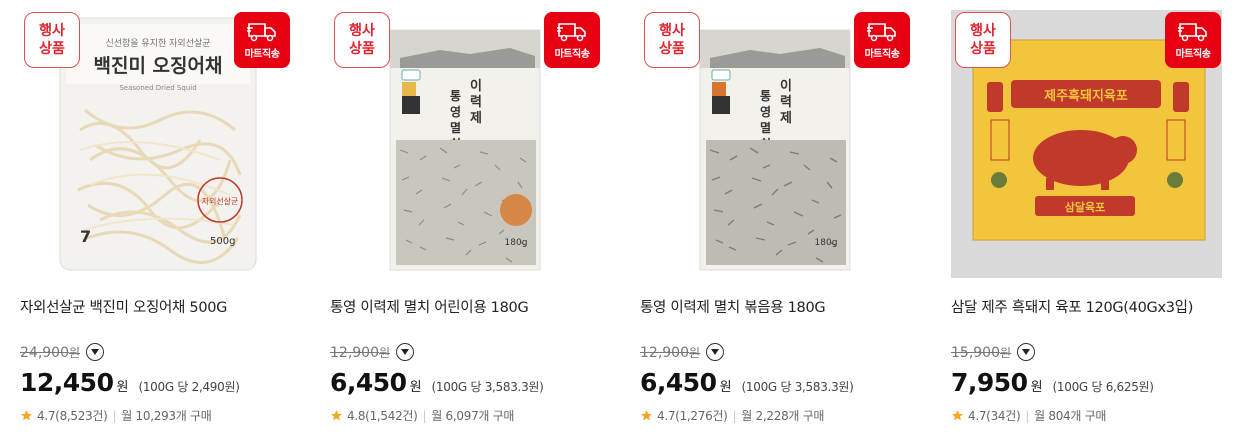 This screenshot has height=447, width=1234. I want to click on review-row: 4.7(8,523건) | 월 10,293개 구매, so click(116, 415).